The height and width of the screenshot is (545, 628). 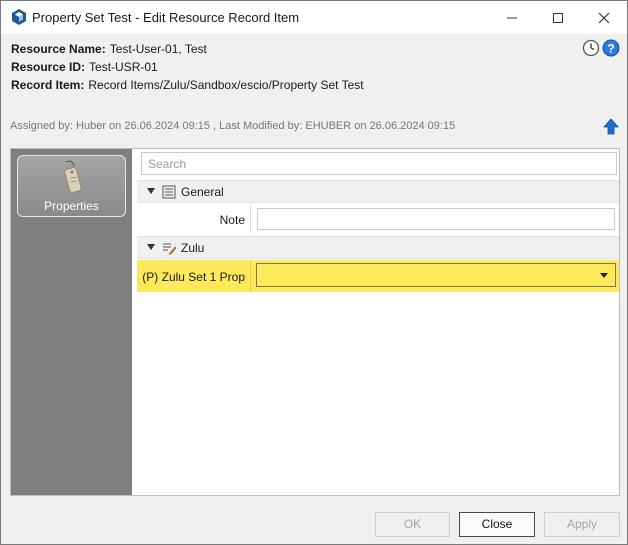 I want to click on sidebar-item-properties: Properties, so click(x=71, y=186).